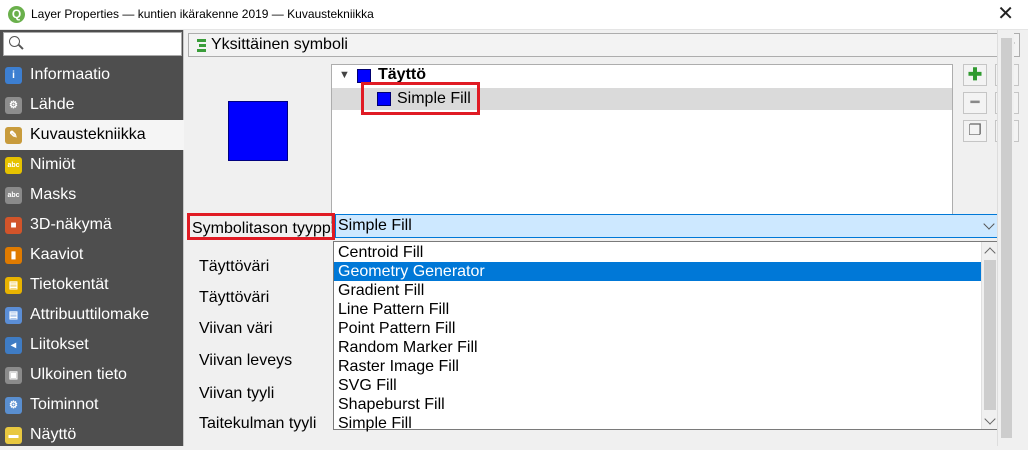 This screenshot has width=1028, height=450. Describe the element at coordinates (92, 165) in the screenshot. I see `sidebar-item: abc Nimiöt` at that location.